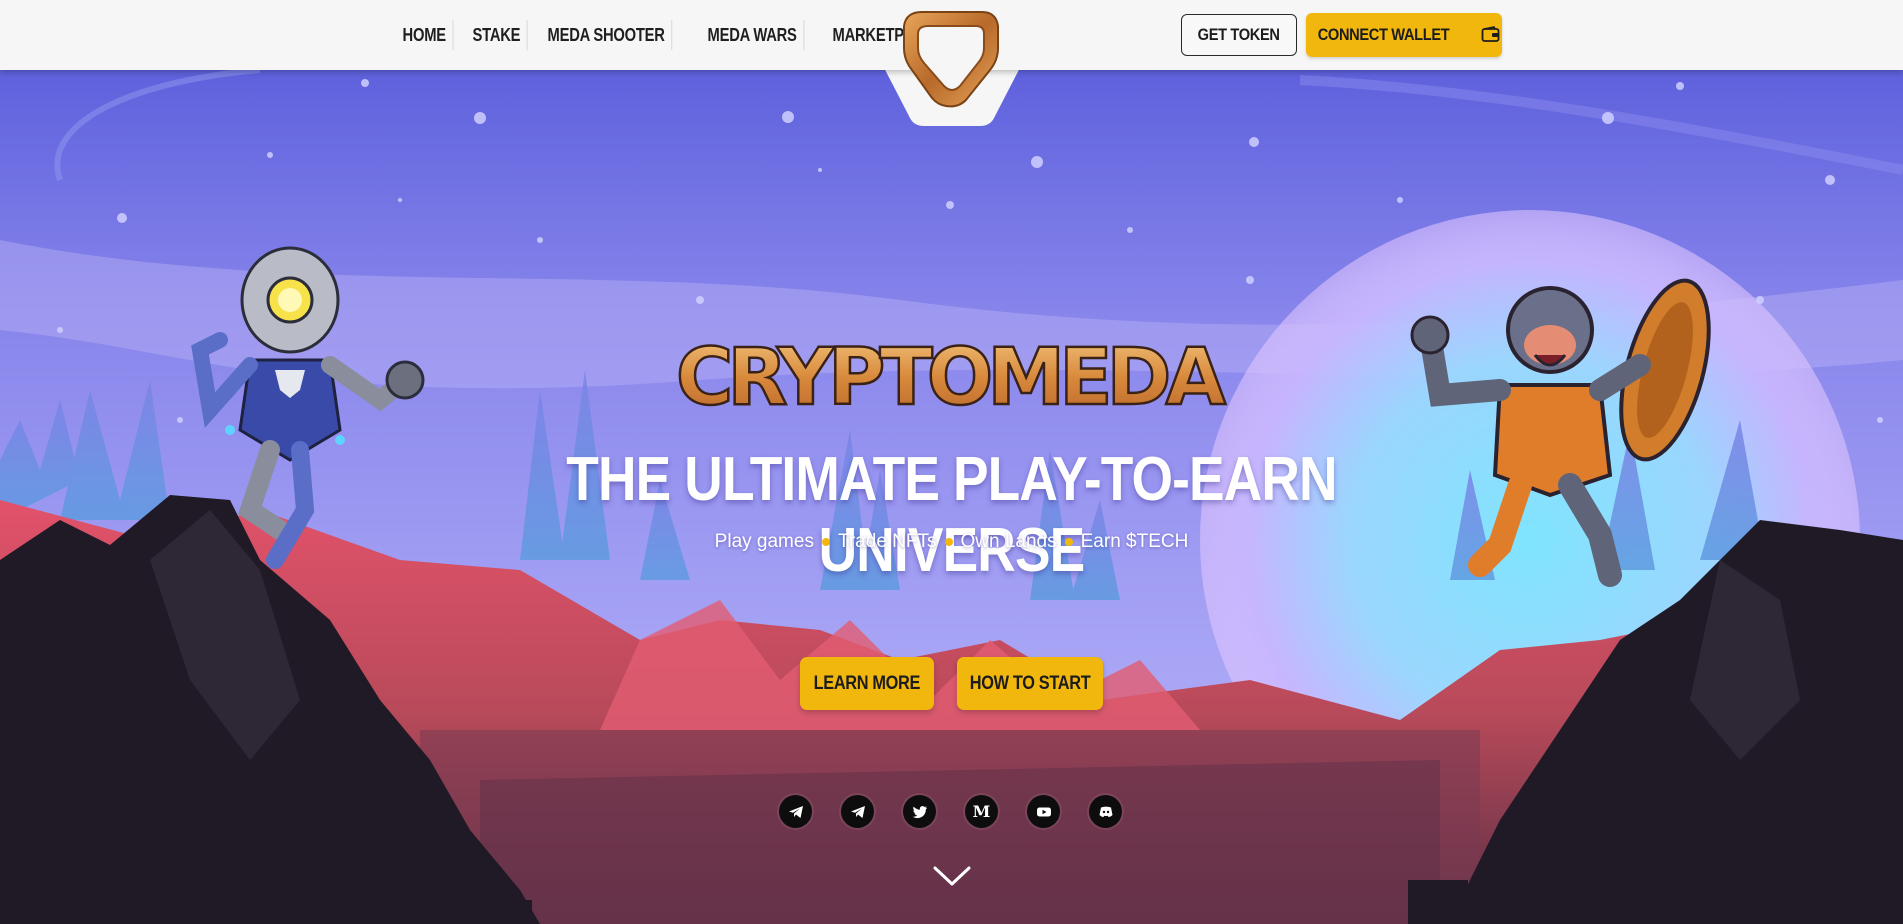 The height and width of the screenshot is (924, 1903). I want to click on youtube-link, so click(1043, 811).